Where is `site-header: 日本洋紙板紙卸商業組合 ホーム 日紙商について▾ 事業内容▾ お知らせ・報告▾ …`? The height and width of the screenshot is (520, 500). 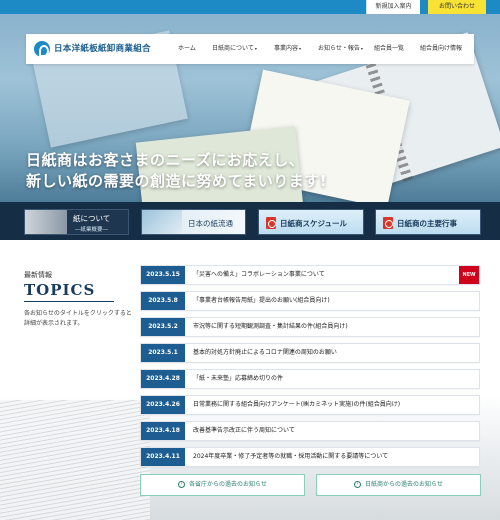 site-header: 日本洋紙板紙卸商業組合 ホーム 日紙商について▾ 事業内容▾ お知らせ・報告▾ … is located at coordinates (250, 49).